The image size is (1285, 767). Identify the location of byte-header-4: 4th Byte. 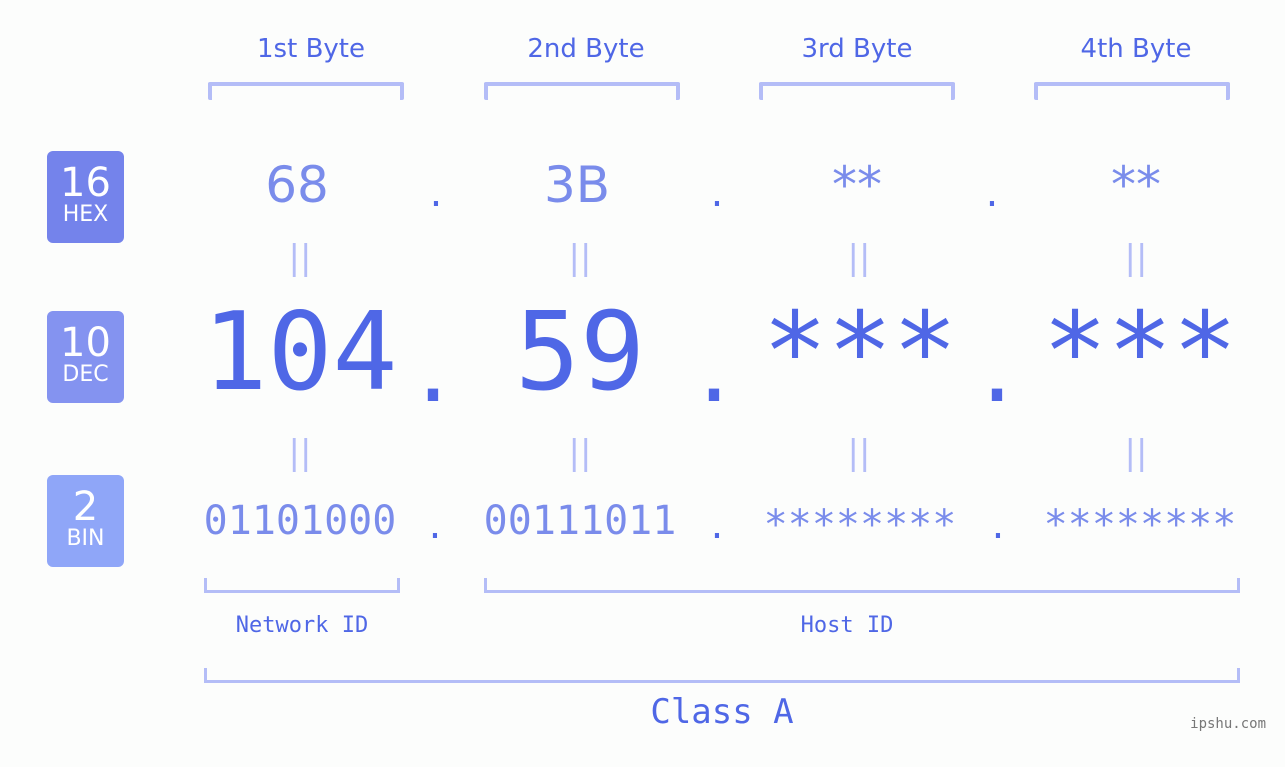
(1136, 49).